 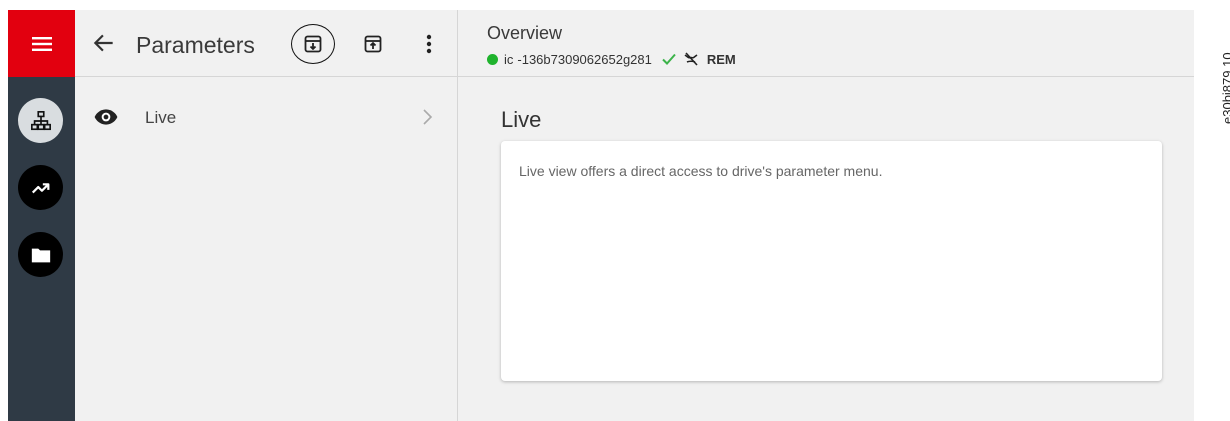 I want to click on device-id: -136b7309062652g281, so click(x=584, y=59).